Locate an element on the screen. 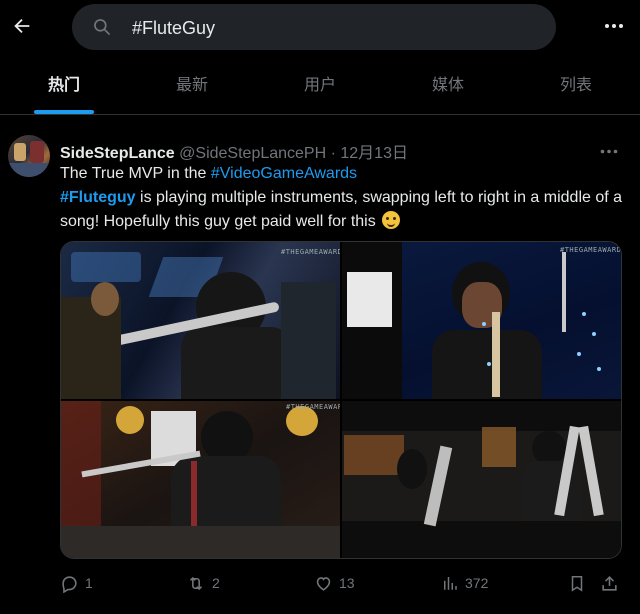 Image resolution: width=640 pixels, height=614 pixels. bookmark-button is located at coordinates (577, 583).